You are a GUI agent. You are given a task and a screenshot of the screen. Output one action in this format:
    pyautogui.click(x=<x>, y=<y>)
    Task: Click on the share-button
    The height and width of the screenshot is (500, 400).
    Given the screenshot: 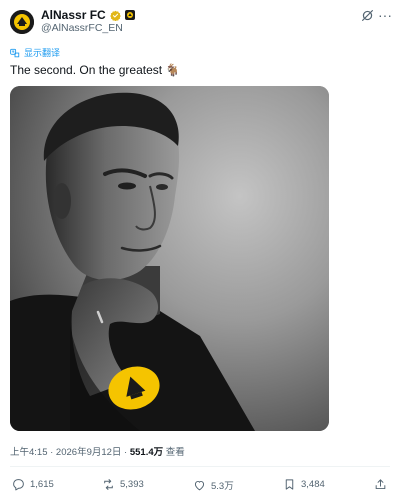 What is the action you would take?
    pyautogui.click(x=380, y=484)
    